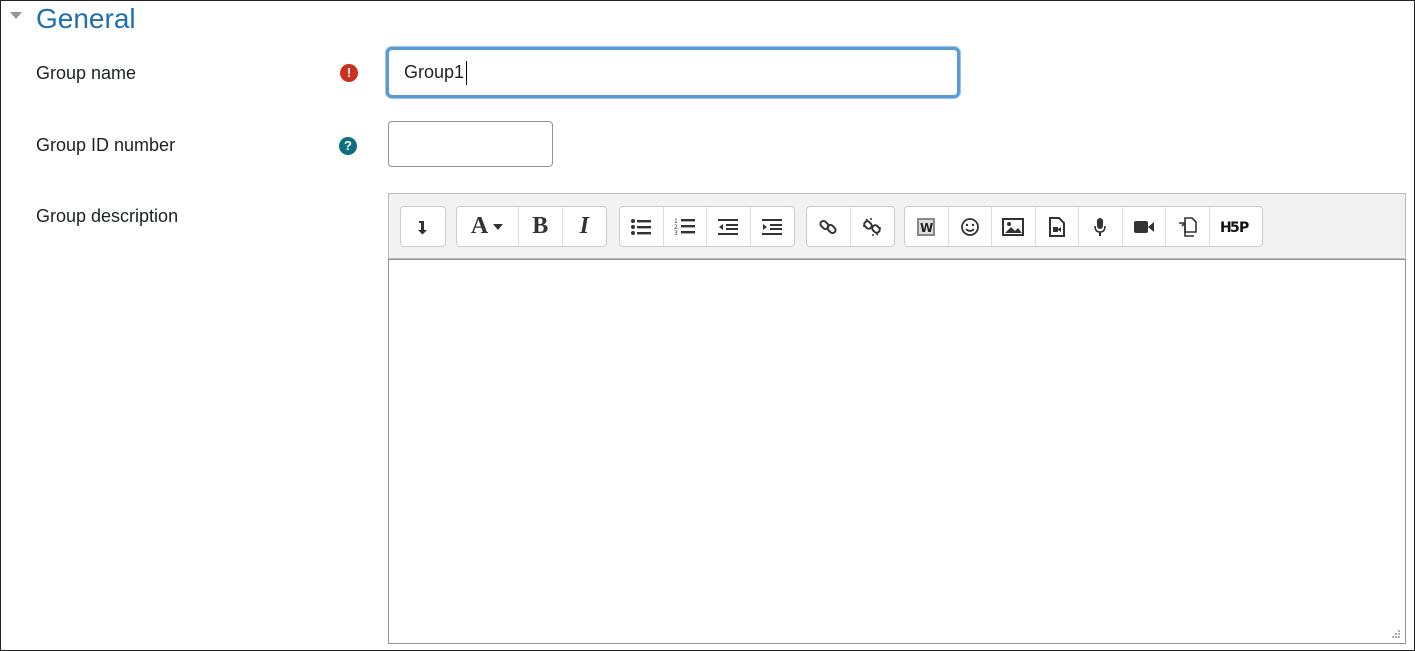 This screenshot has height=651, width=1415. What do you see at coordinates (107, 216) in the screenshot?
I see `group-description-label: Group description` at bounding box center [107, 216].